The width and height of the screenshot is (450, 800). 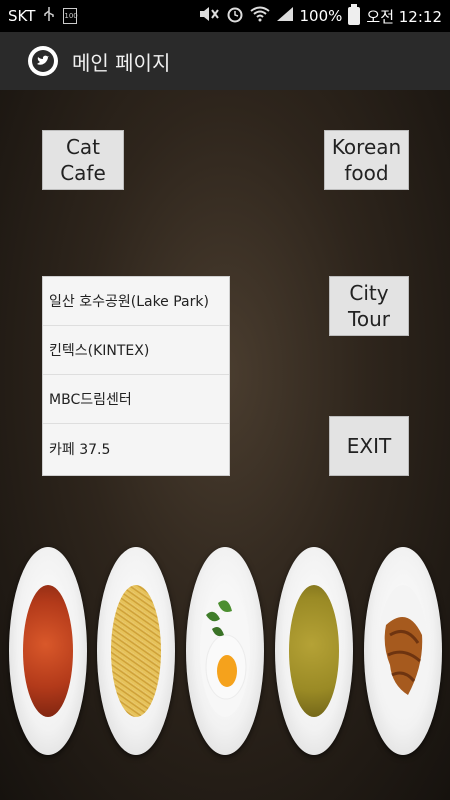 I want to click on page-title: 메인 페이지, so click(x=121, y=62).